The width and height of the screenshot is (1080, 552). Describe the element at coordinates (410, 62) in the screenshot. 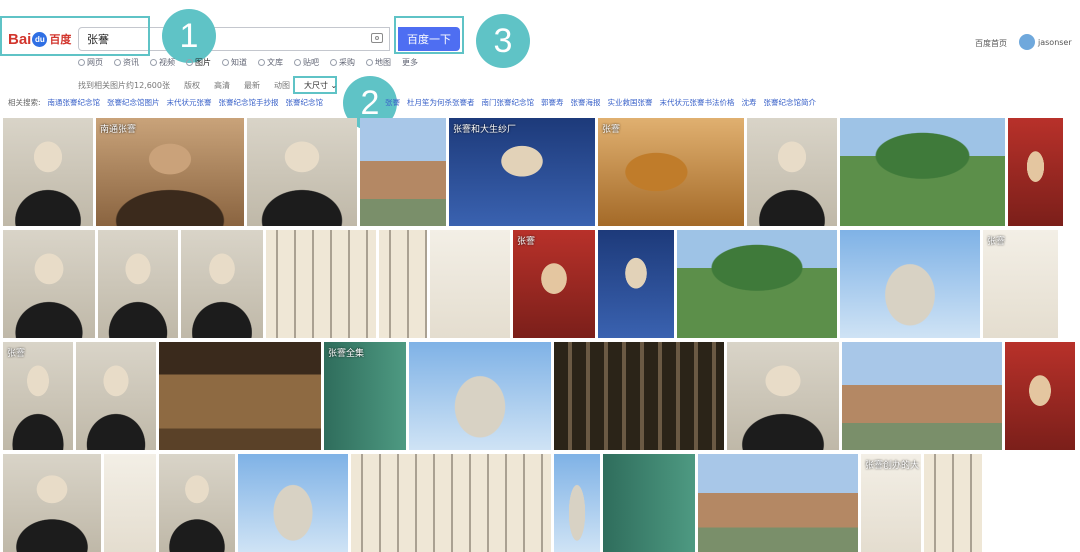

I see `tab-more: 更多` at that location.